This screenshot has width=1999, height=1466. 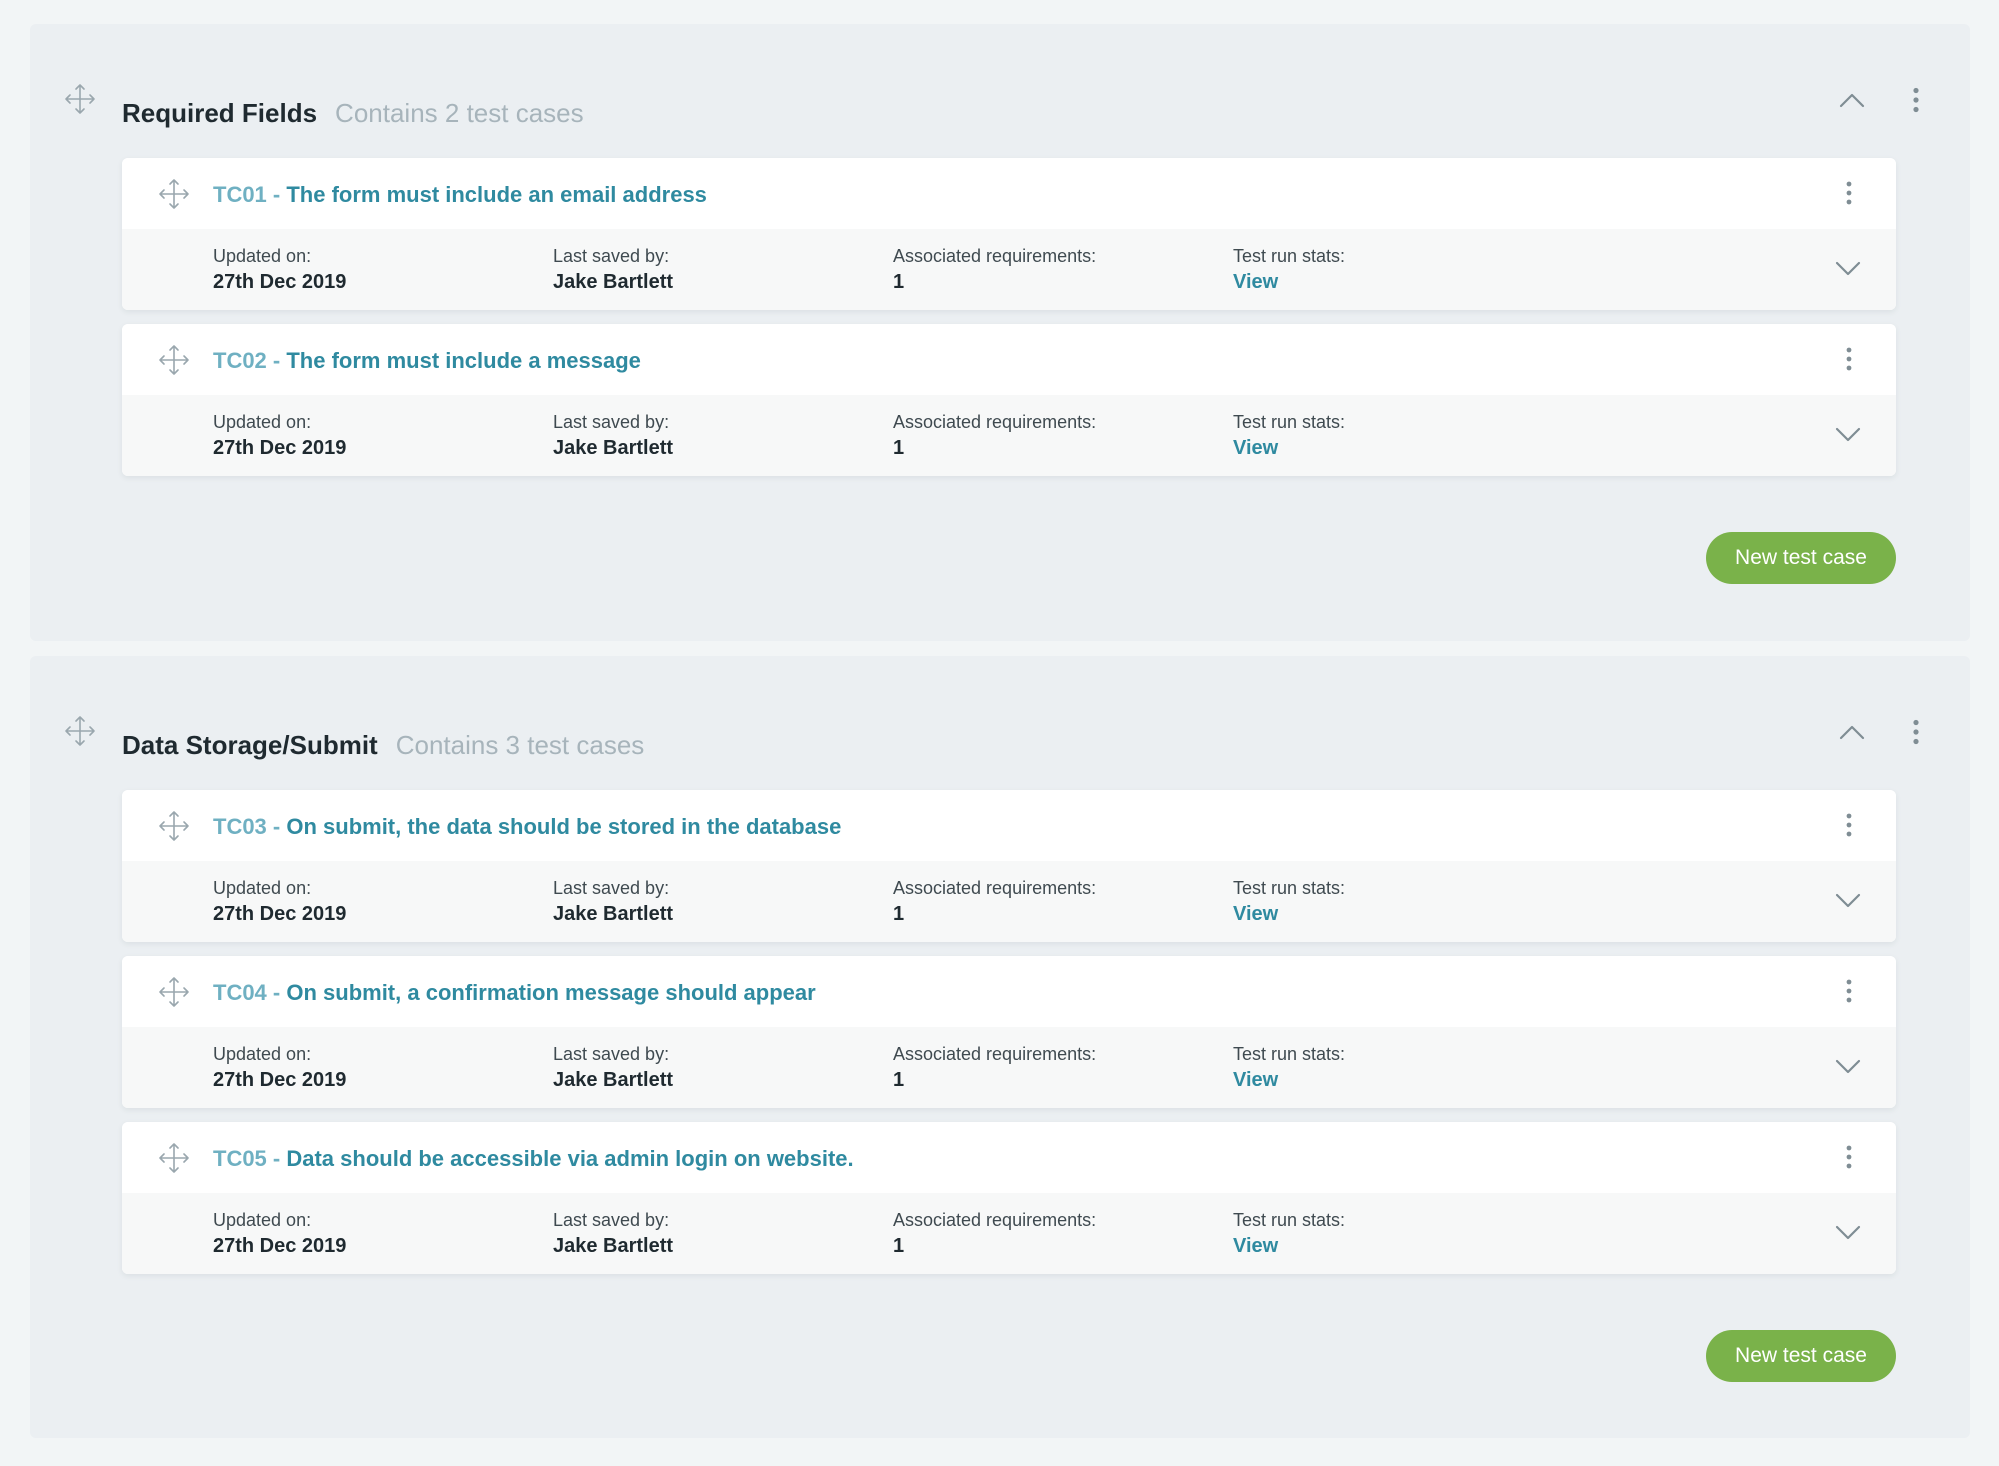 I want to click on group-header: Required Fields Contains 2 test cases, so click(x=1000, y=91).